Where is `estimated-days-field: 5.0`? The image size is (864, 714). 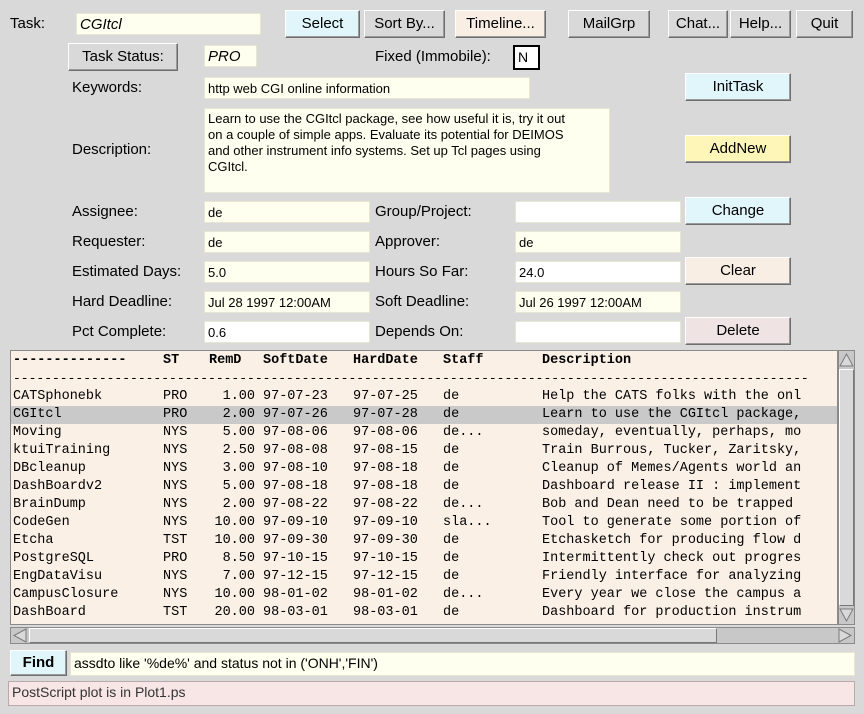
estimated-days-field: 5.0 is located at coordinates (287, 272).